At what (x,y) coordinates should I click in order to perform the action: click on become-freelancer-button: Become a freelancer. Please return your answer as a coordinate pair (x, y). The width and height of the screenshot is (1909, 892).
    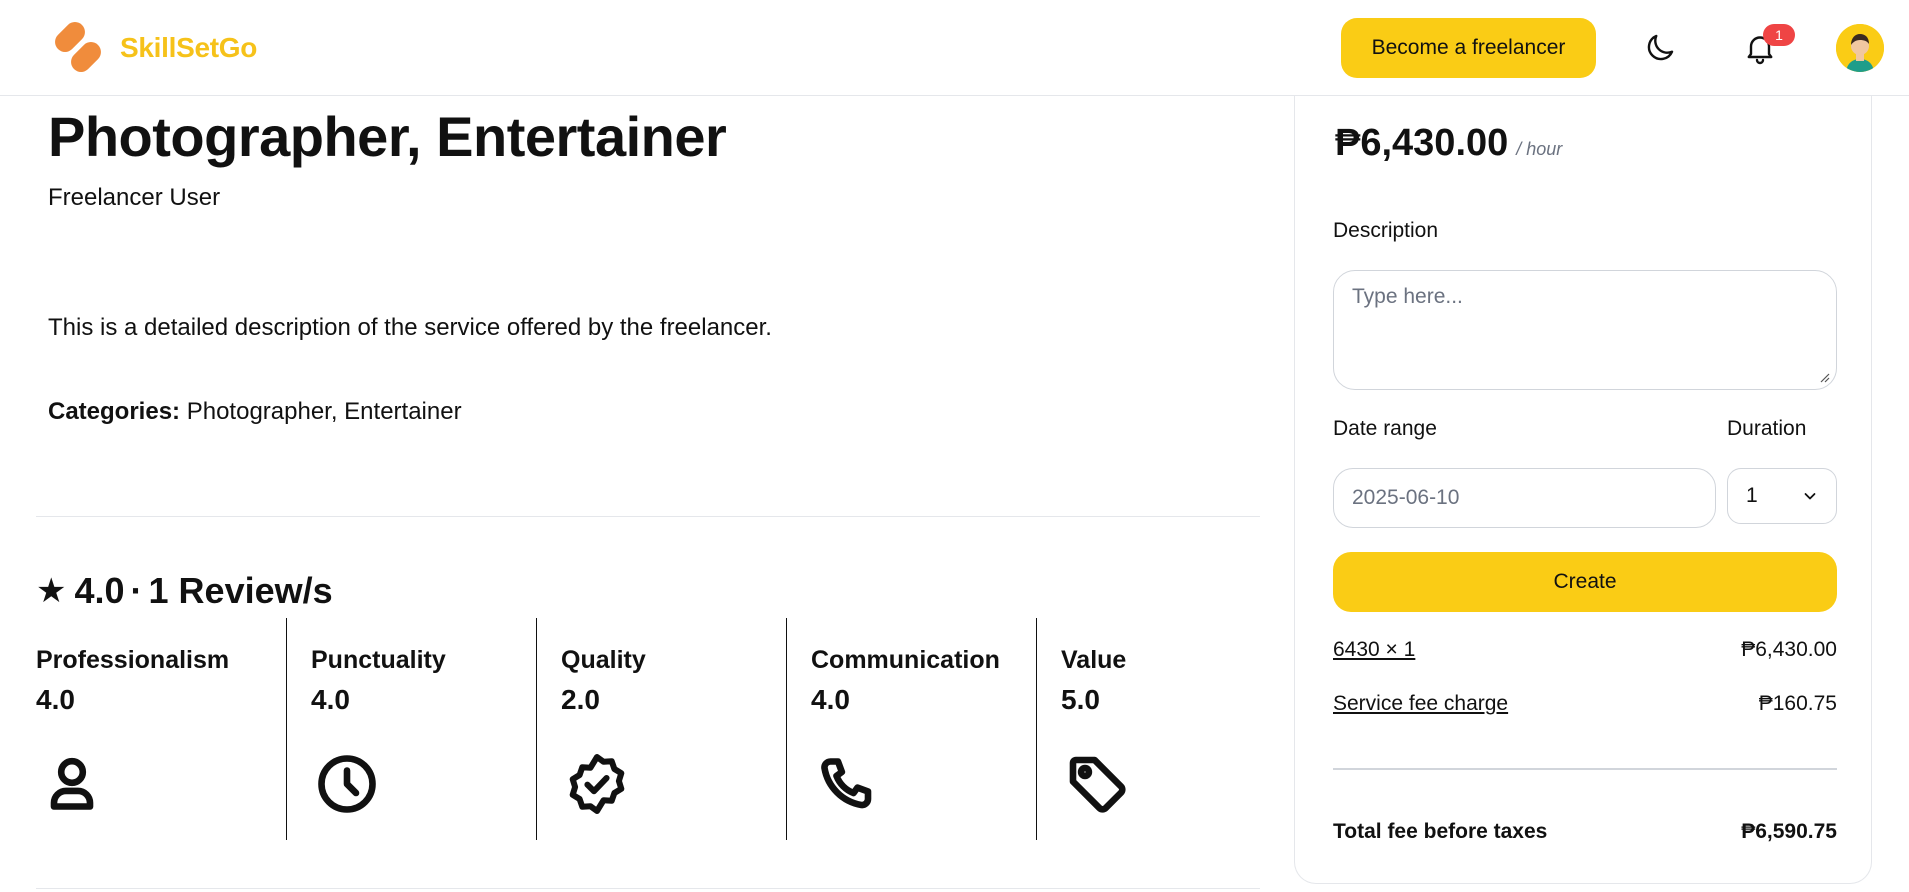
    Looking at the image, I should click on (1468, 48).